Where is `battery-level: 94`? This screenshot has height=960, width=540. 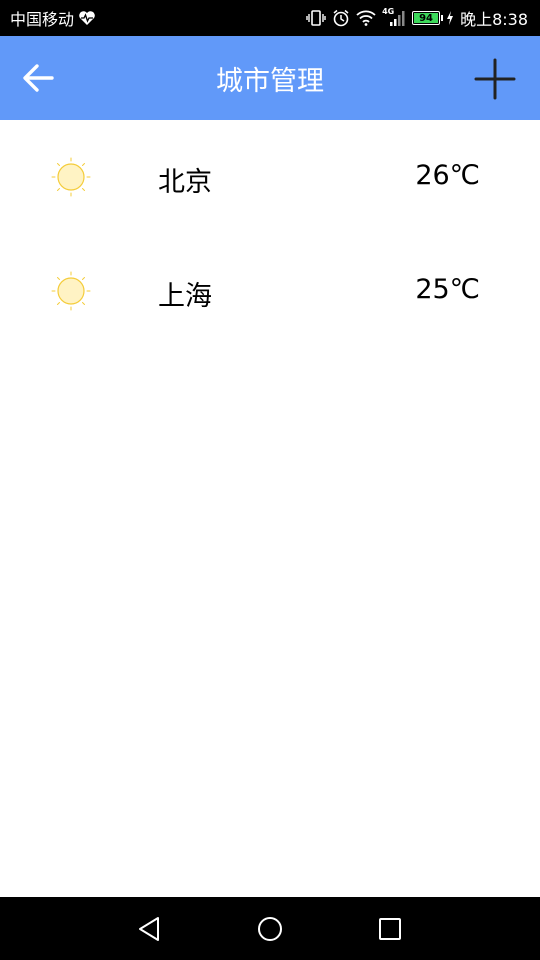 battery-level: 94 is located at coordinates (426, 18).